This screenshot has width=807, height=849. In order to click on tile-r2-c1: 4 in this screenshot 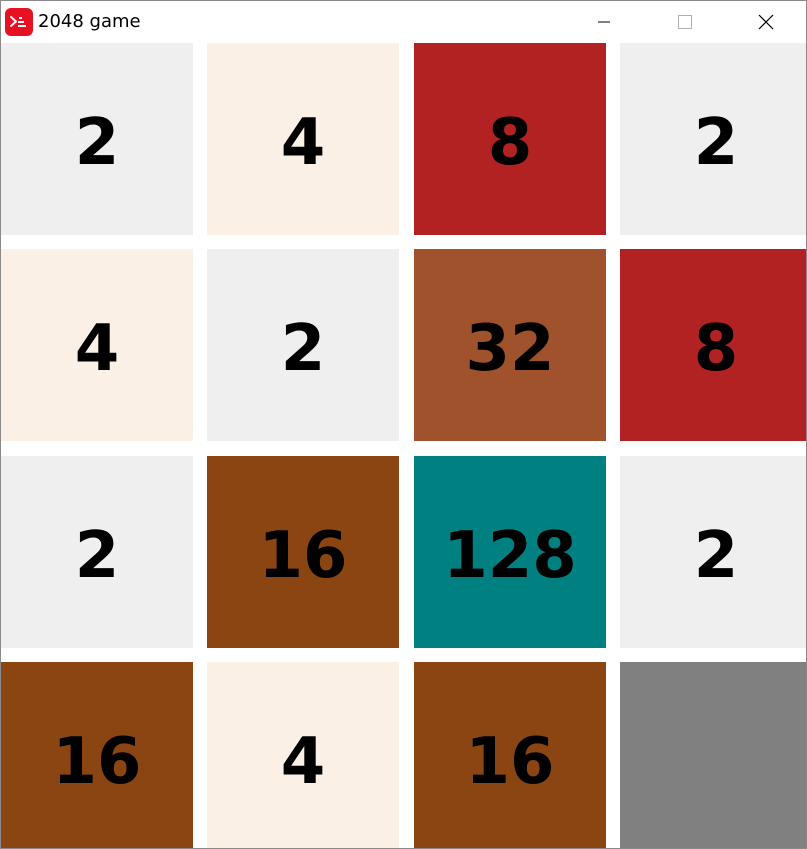, I will do `click(97, 345)`.